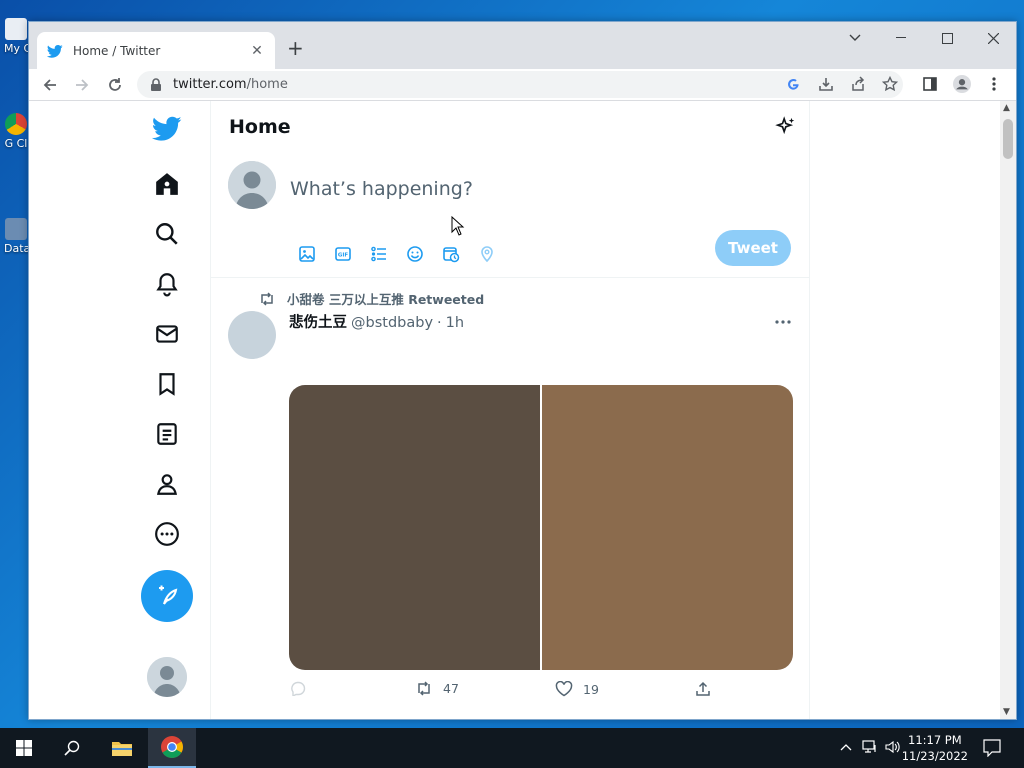  I want to click on close-window-button, so click(993, 38).